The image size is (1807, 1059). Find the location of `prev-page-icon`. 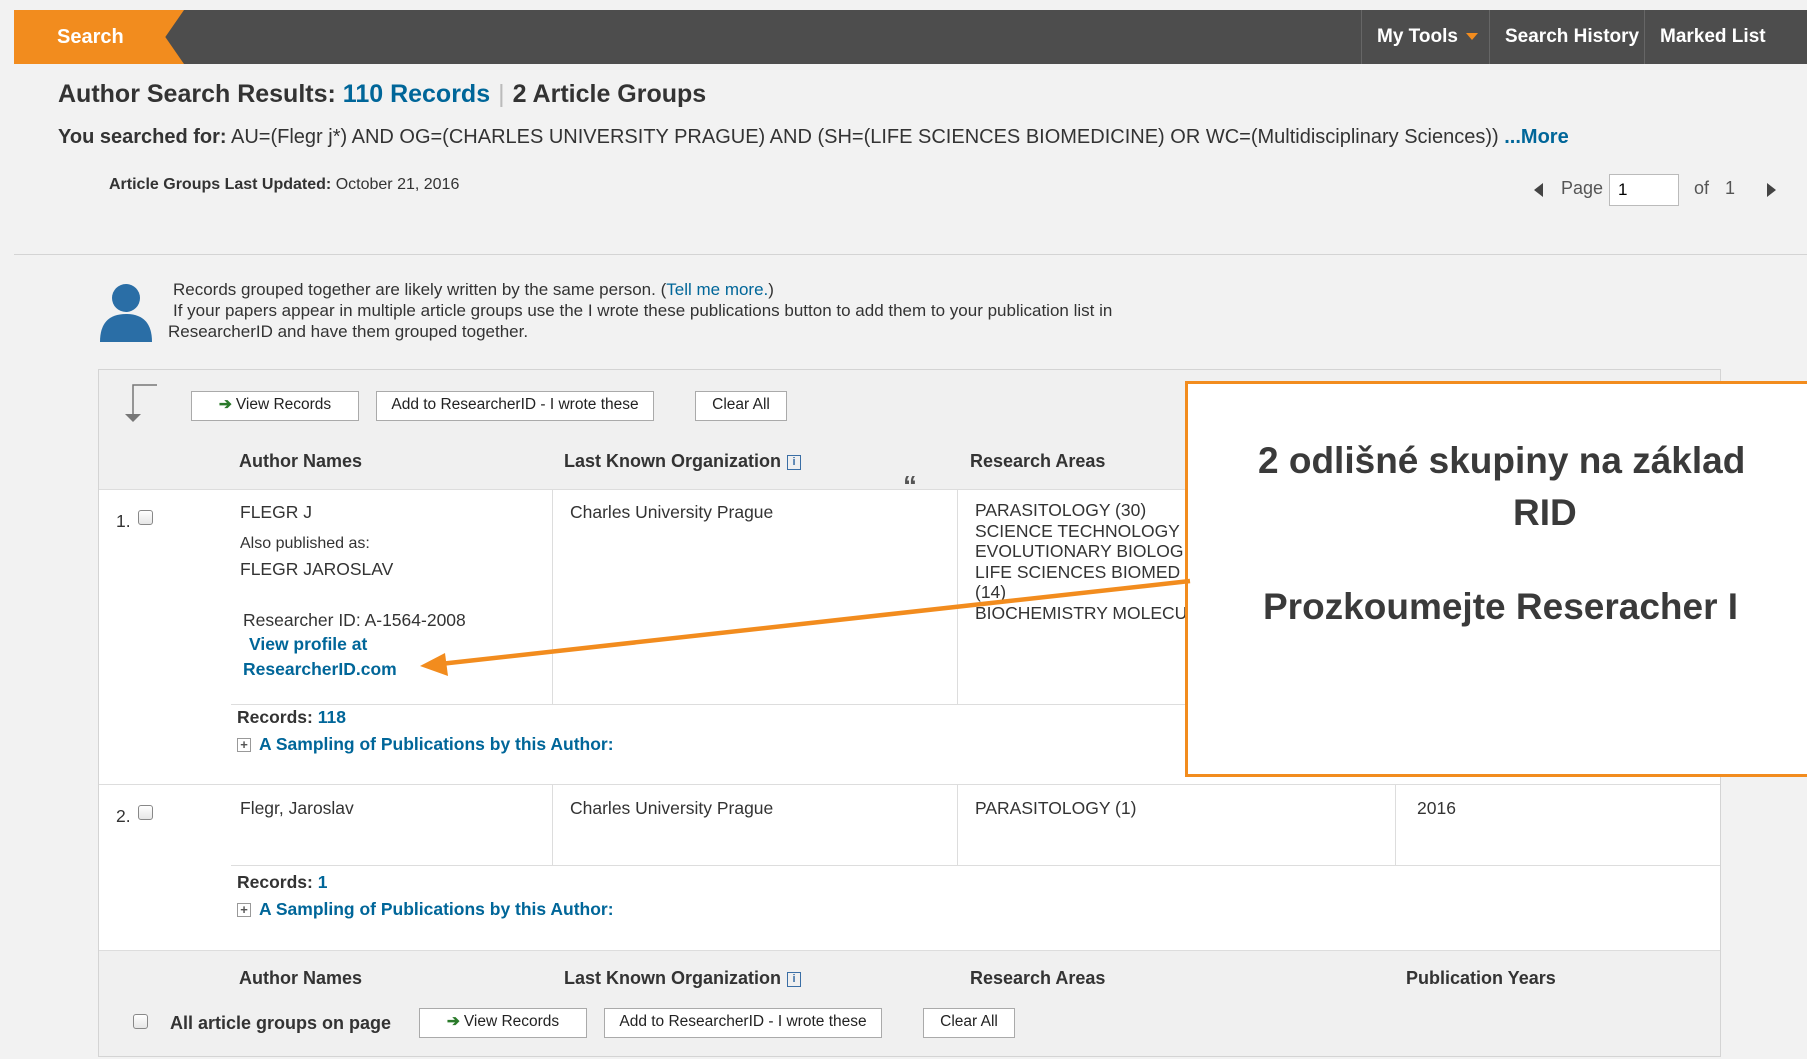

prev-page-icon is located at coordinates (1538, 190).